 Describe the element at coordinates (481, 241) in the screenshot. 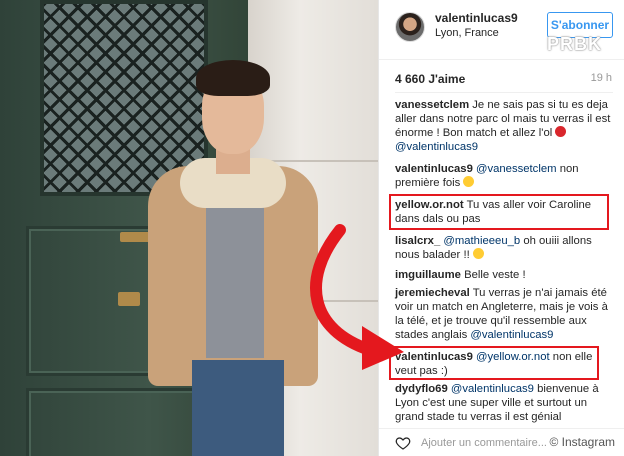

I see `comment-mention: @mathieeeu_b` at that location.